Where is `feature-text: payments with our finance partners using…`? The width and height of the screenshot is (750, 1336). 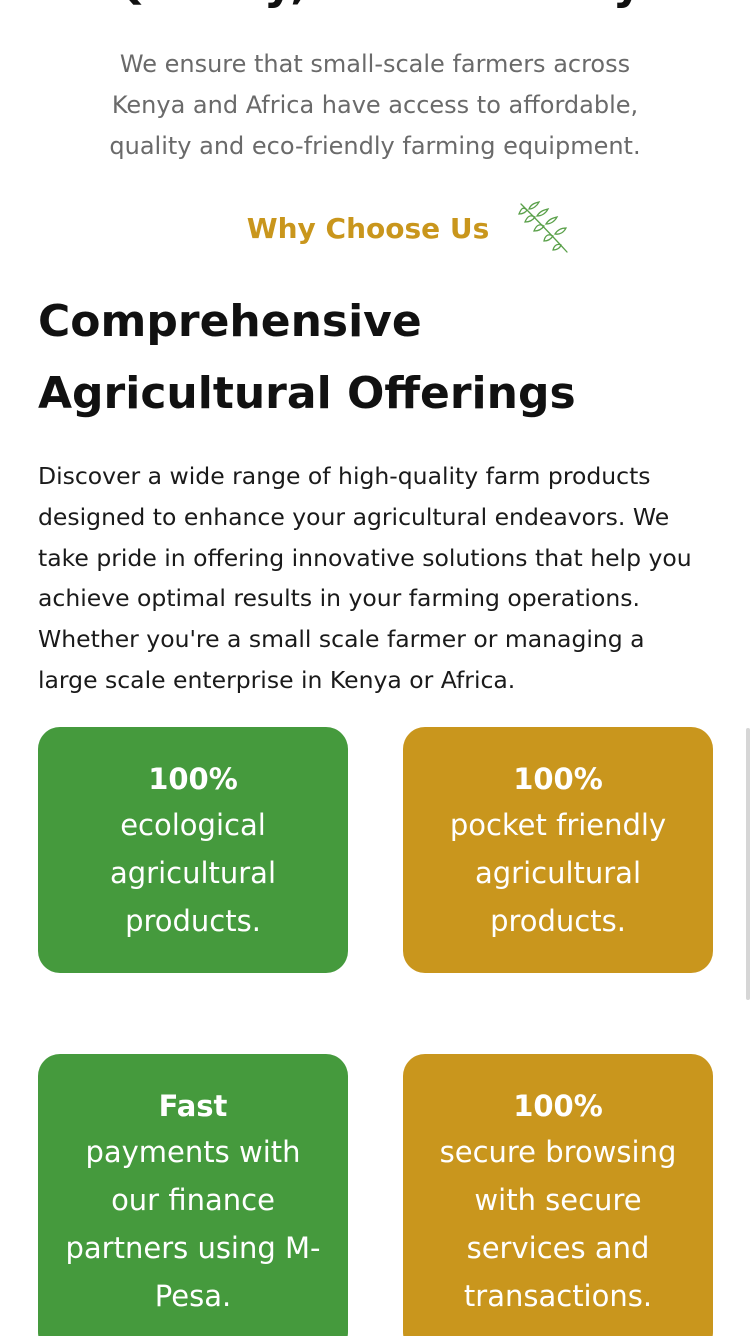
feature-text: payments with our finance partners using… is located at coordinates (193, 1224).